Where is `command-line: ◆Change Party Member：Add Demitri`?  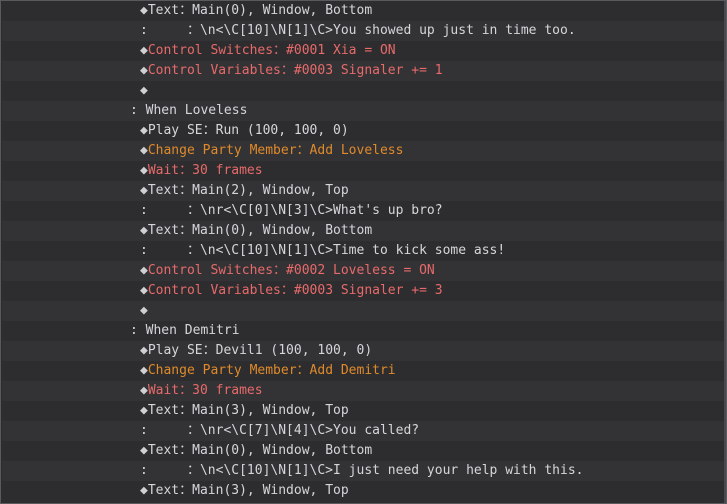
command-line: ◆Change Party Member：Add Demitri is located at coordinates (268, 371).